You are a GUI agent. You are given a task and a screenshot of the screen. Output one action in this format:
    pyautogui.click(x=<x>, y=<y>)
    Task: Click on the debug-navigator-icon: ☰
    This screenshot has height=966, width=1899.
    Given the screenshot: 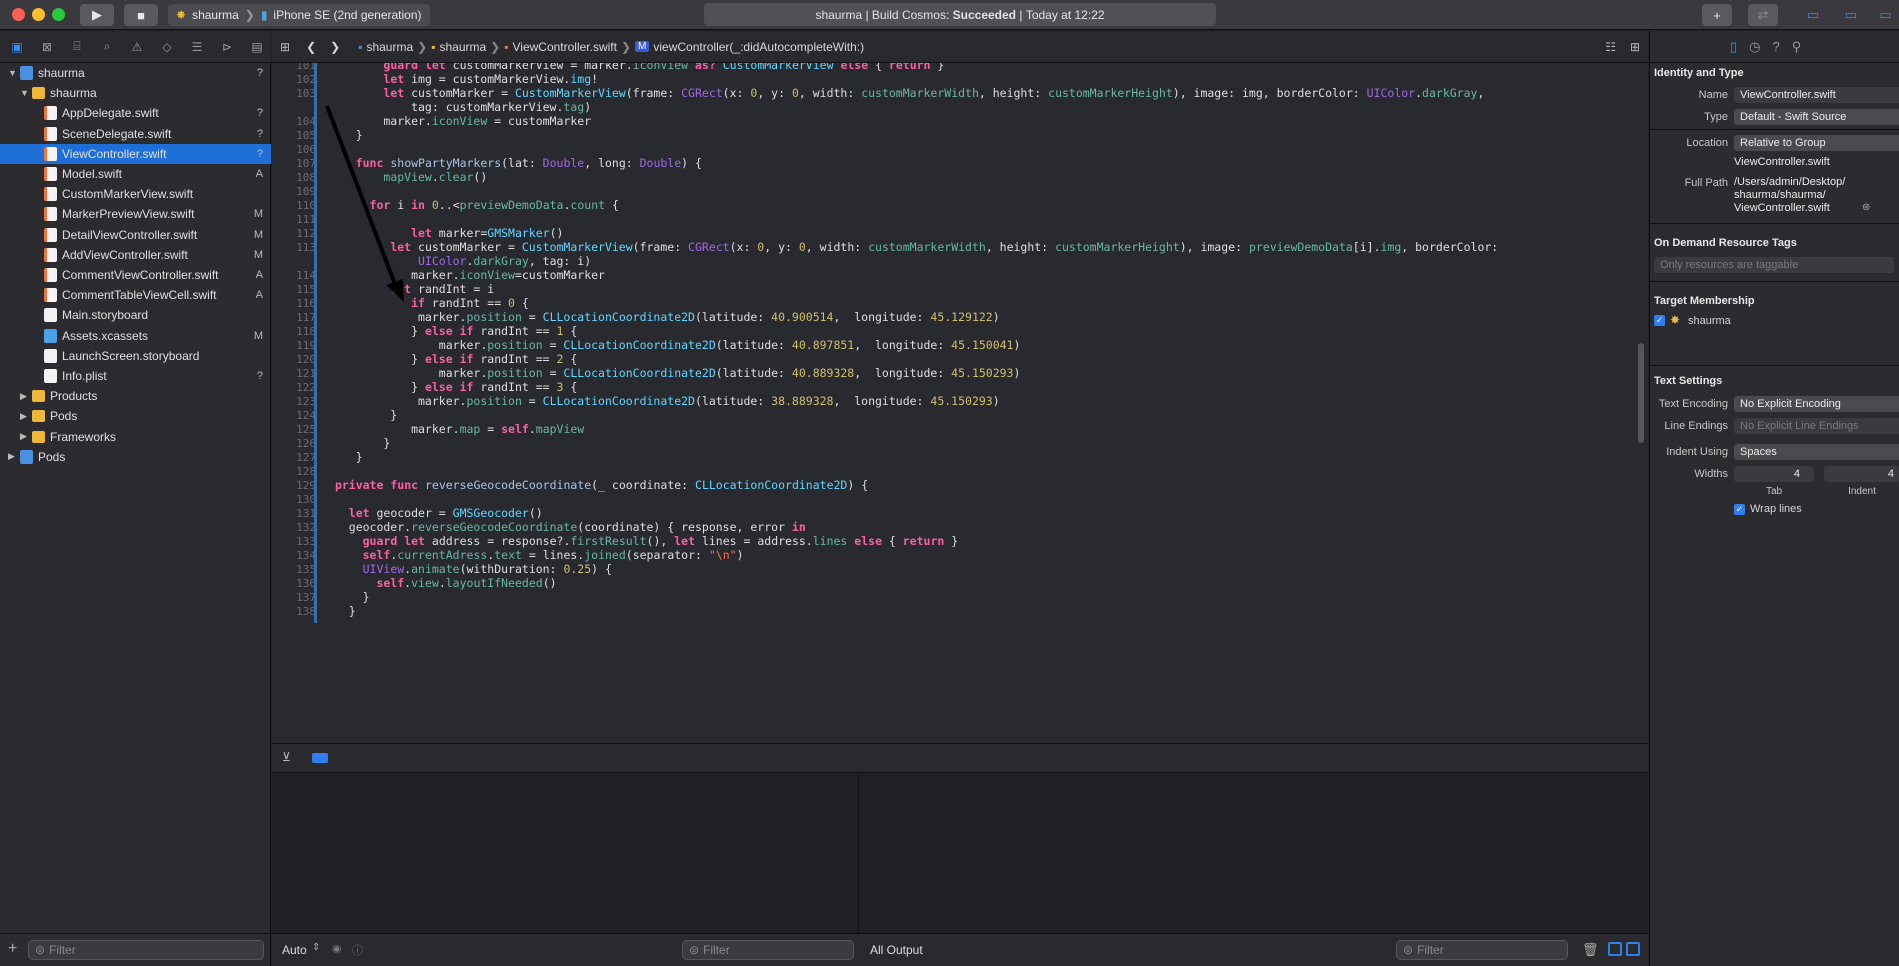 What is the action you would take?
    pyautogui.click(x=197, y=47)
    